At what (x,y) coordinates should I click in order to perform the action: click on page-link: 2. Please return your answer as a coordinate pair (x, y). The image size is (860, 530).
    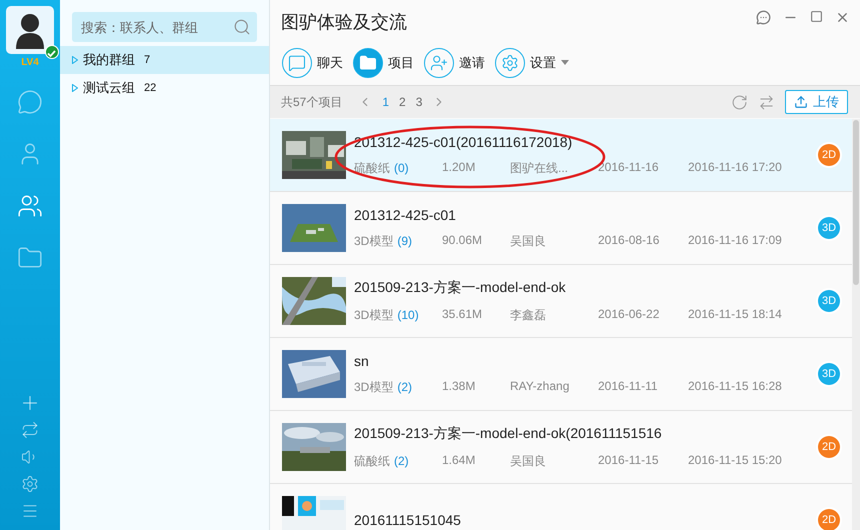
    Looking at the image, I should click on (402, 102).